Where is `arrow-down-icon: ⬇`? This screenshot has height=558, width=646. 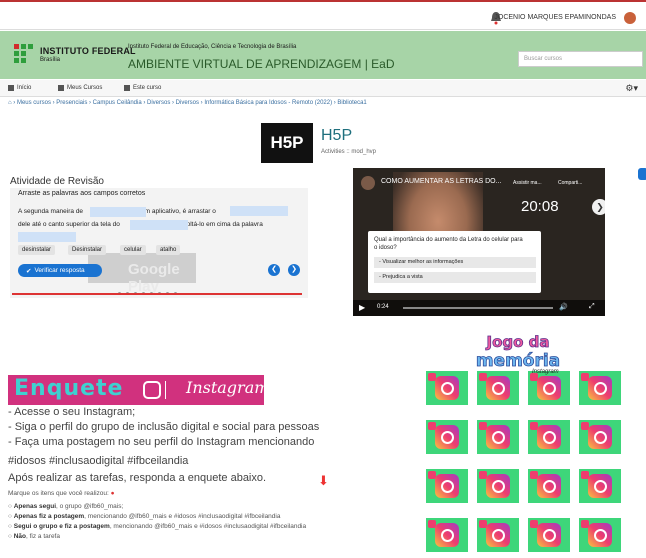 arrow-down-icon: ⬇ is located at coordinates (323, 480).